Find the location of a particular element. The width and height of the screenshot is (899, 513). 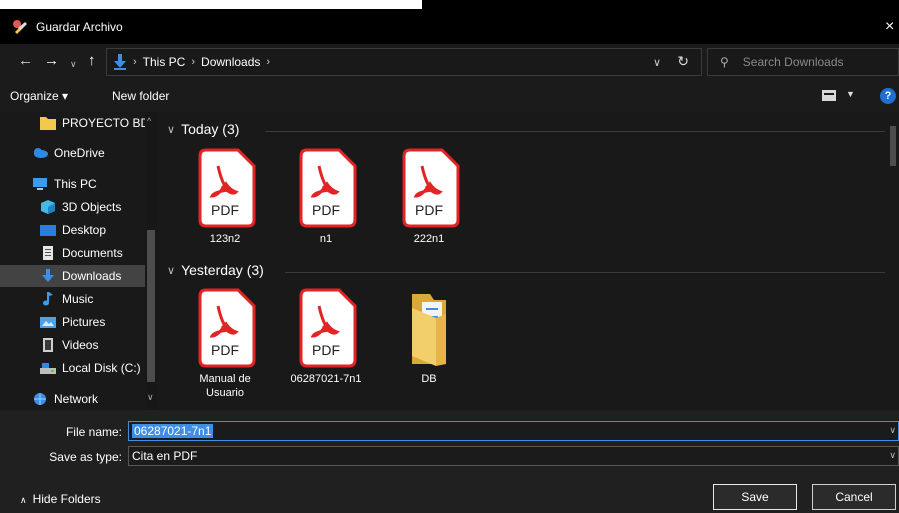

sidebar-item-network: Network is located at coordinates (72, 399).